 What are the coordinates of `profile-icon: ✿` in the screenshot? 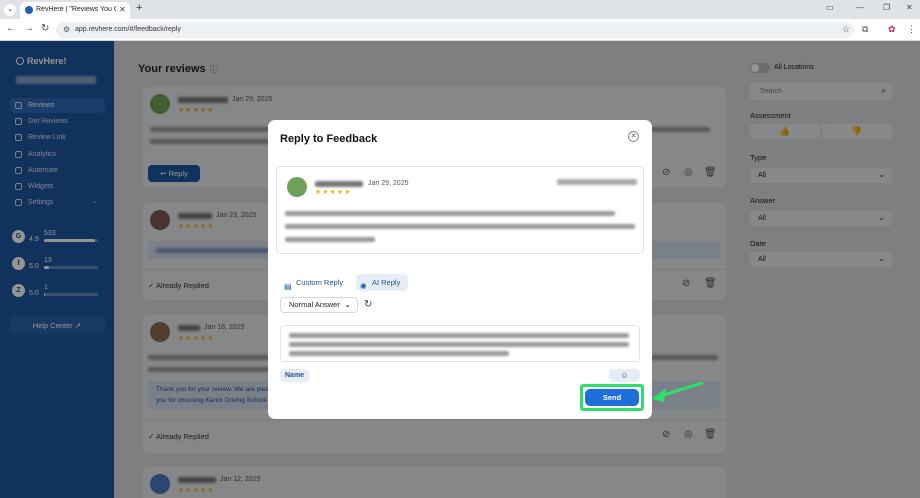 It's located at (892, 29).